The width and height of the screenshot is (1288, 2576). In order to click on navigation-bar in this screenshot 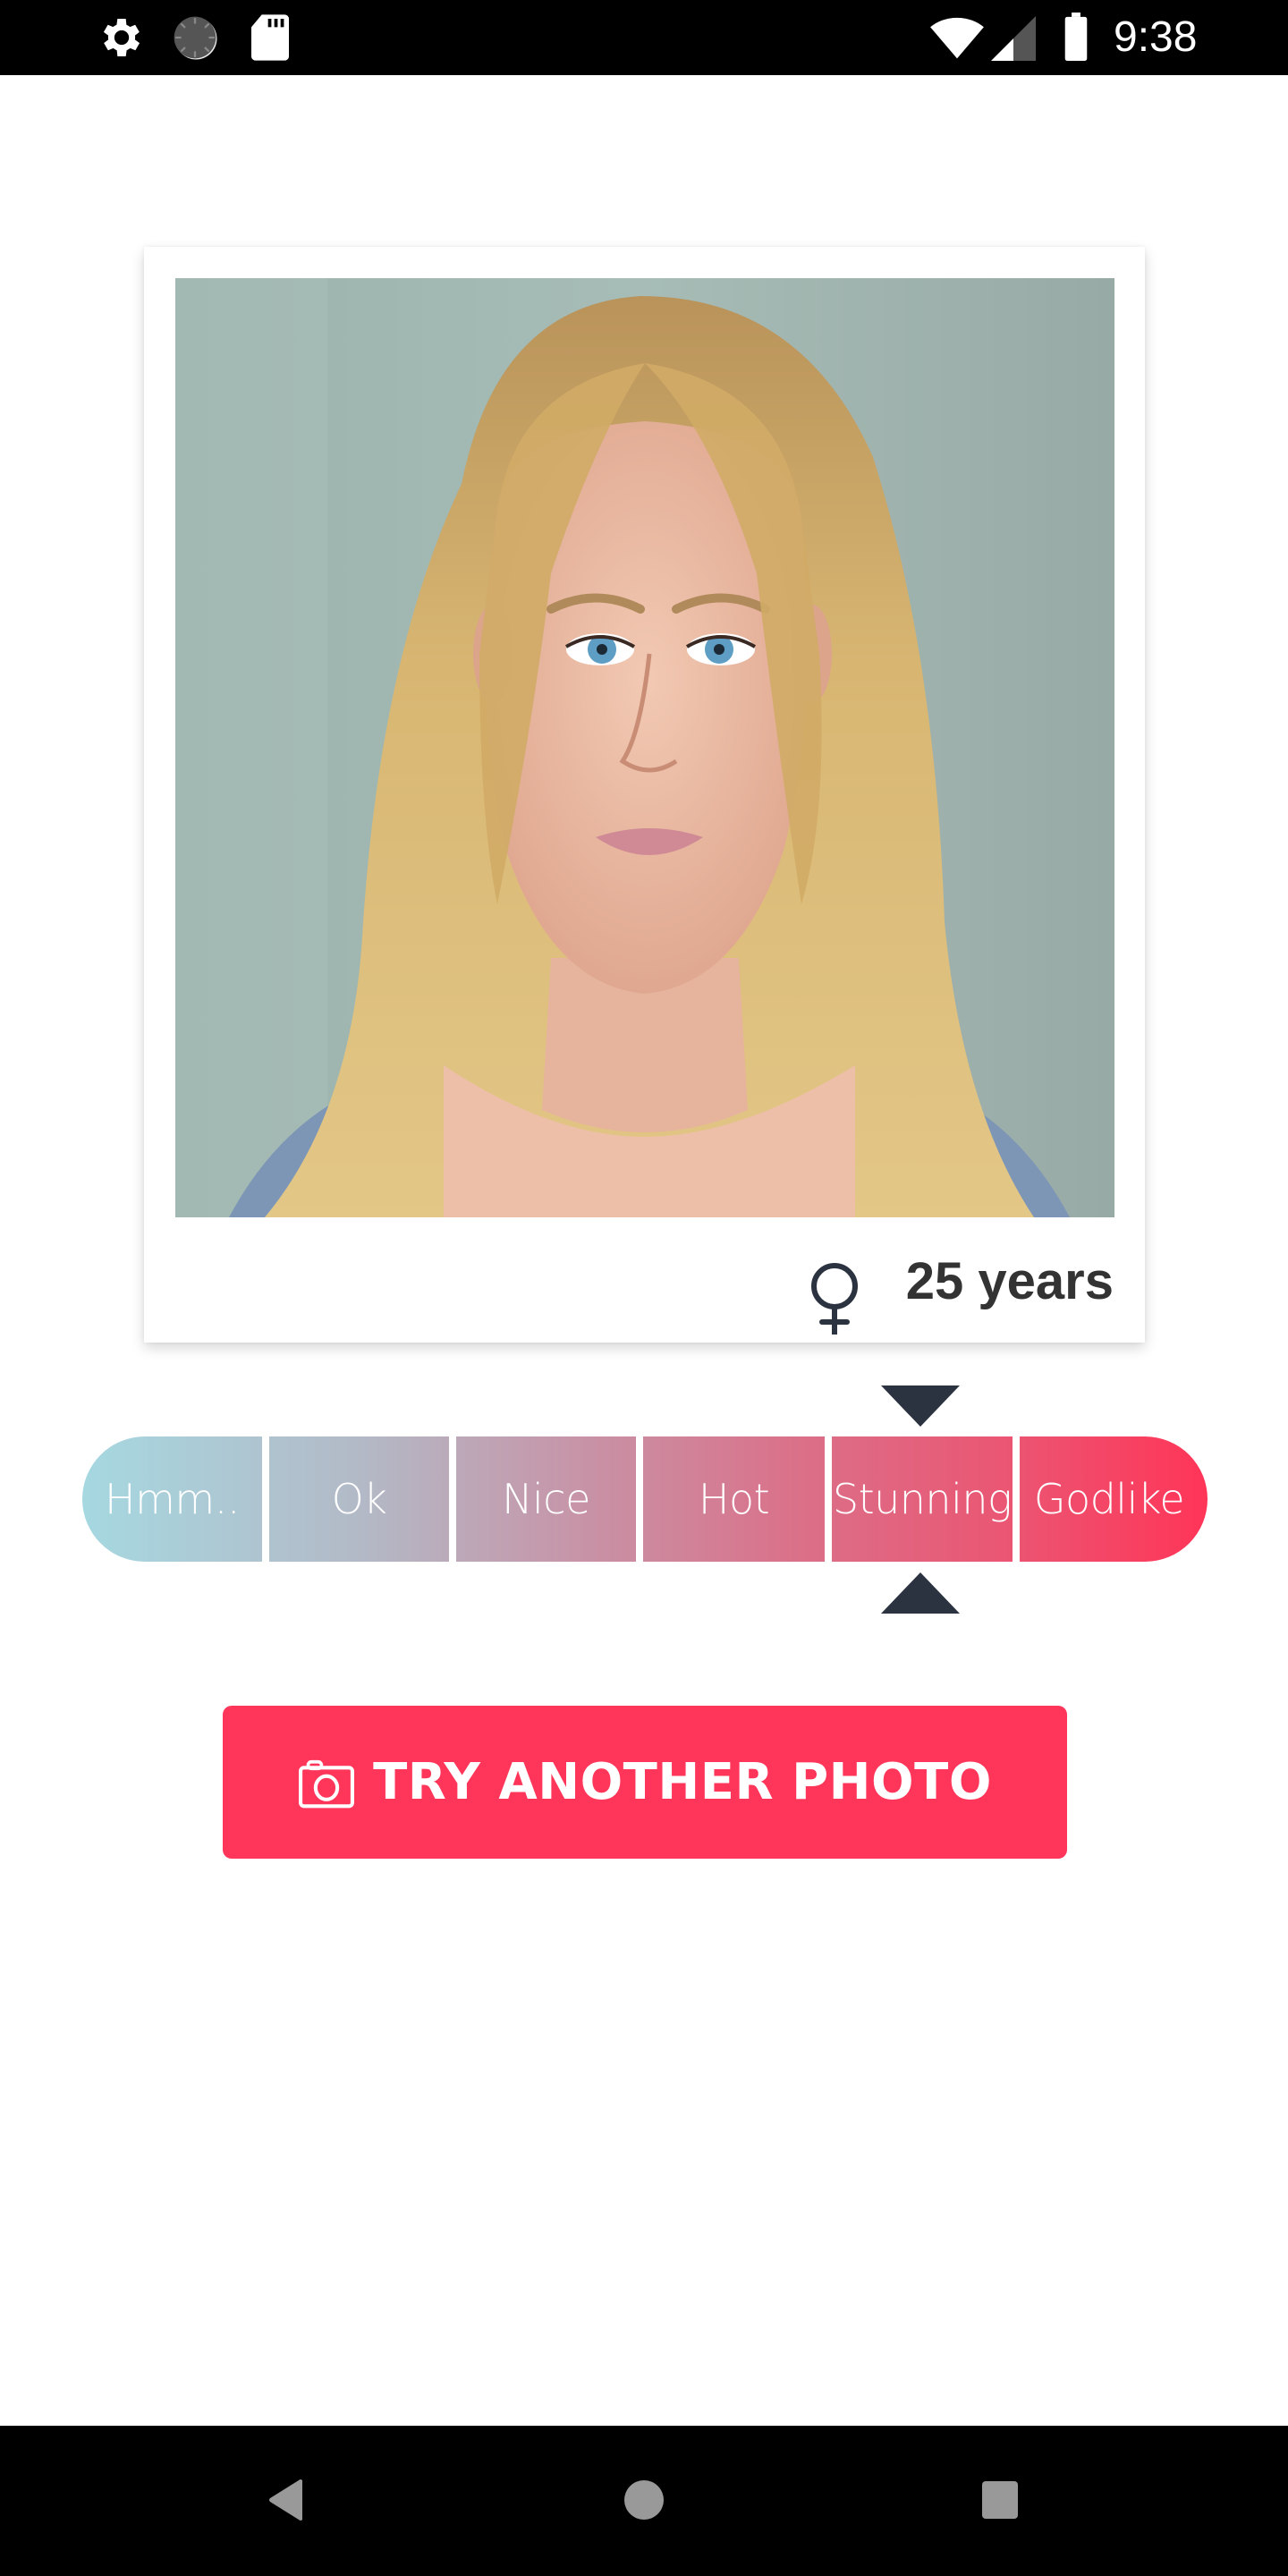, I will do `click(644, 2501)`.